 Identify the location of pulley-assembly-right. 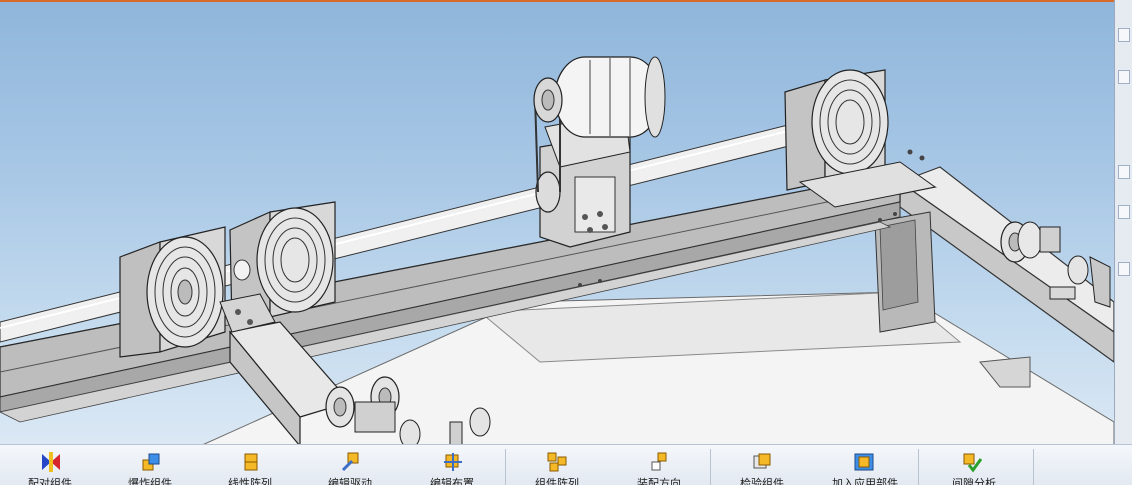
(860, 138).